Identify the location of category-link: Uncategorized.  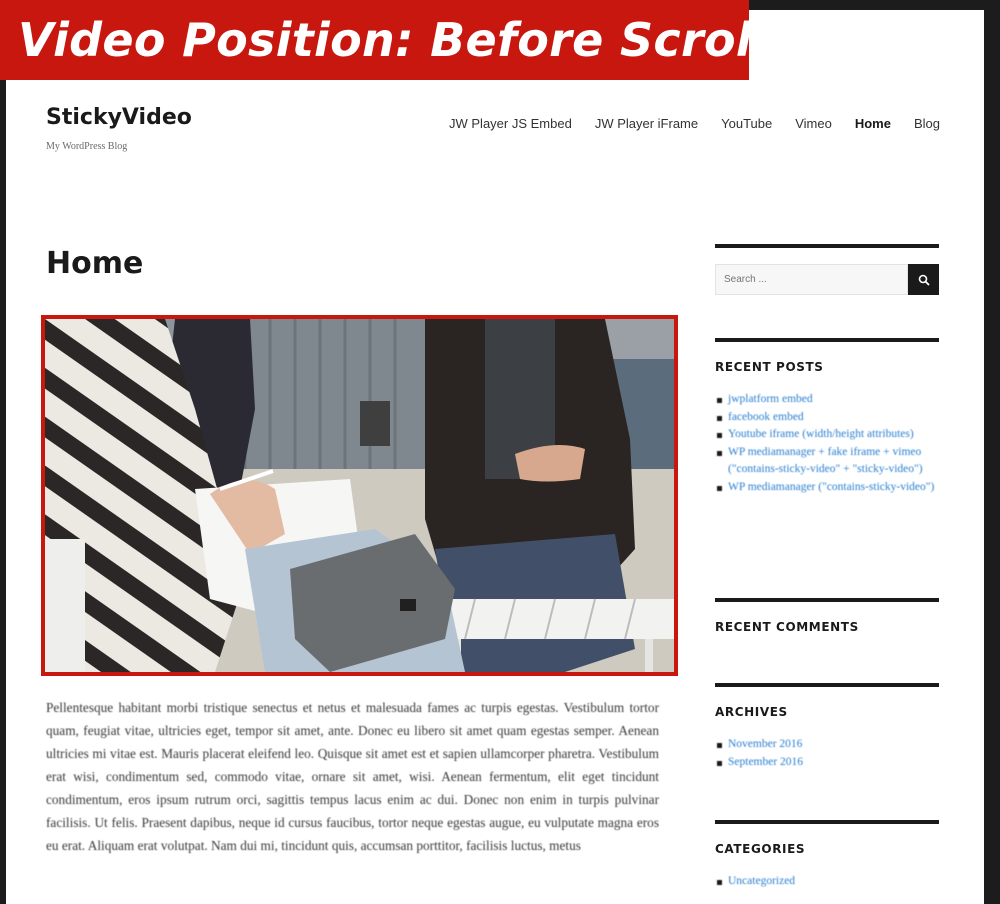
(827, 882).